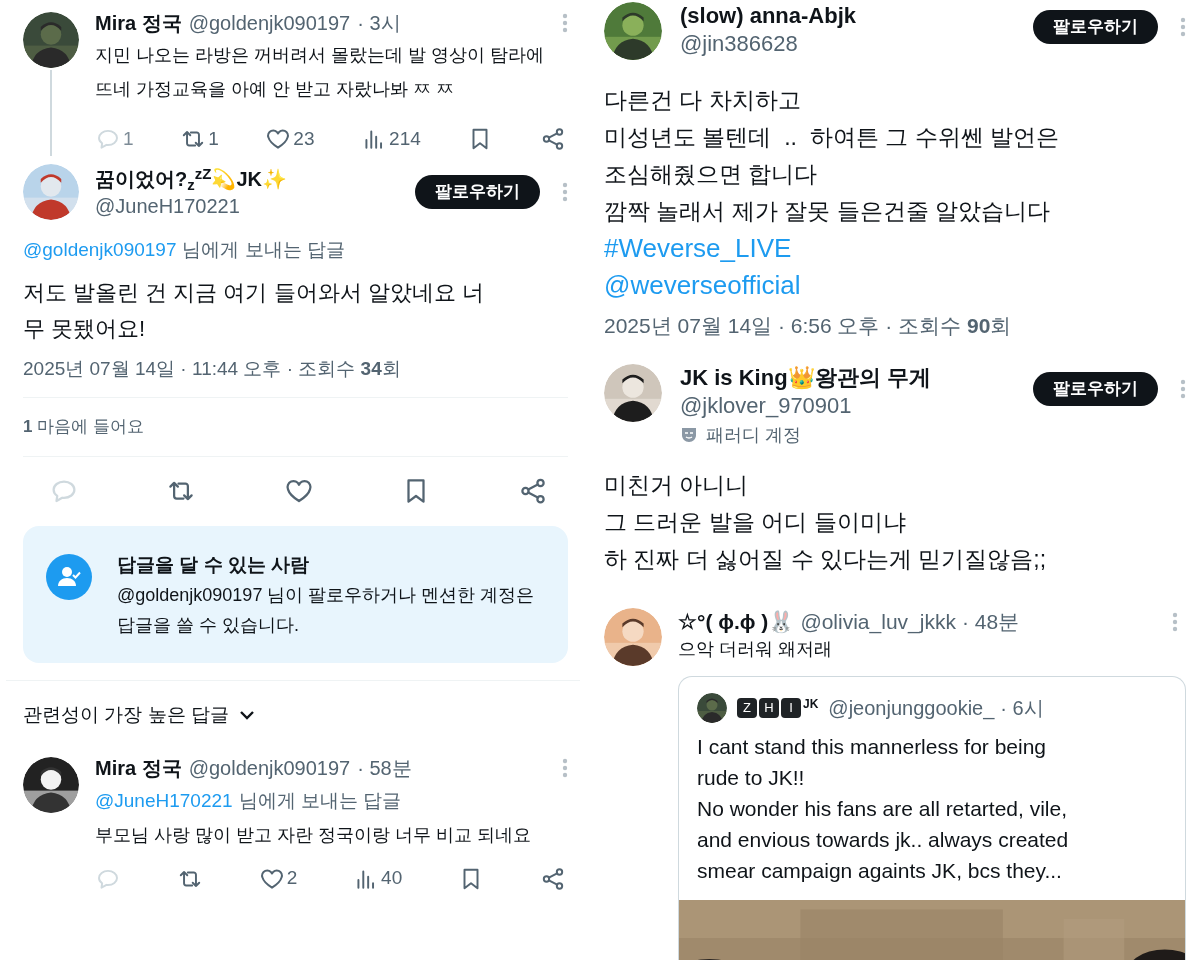 The height and width of the screenshot is (960, 1200). Describe the element at coordinates (827, 211) in the screenshot. I see `post-text-line: 깜짝 놀래서 제가 잘못 들은건줄 알았습니다` at that location.